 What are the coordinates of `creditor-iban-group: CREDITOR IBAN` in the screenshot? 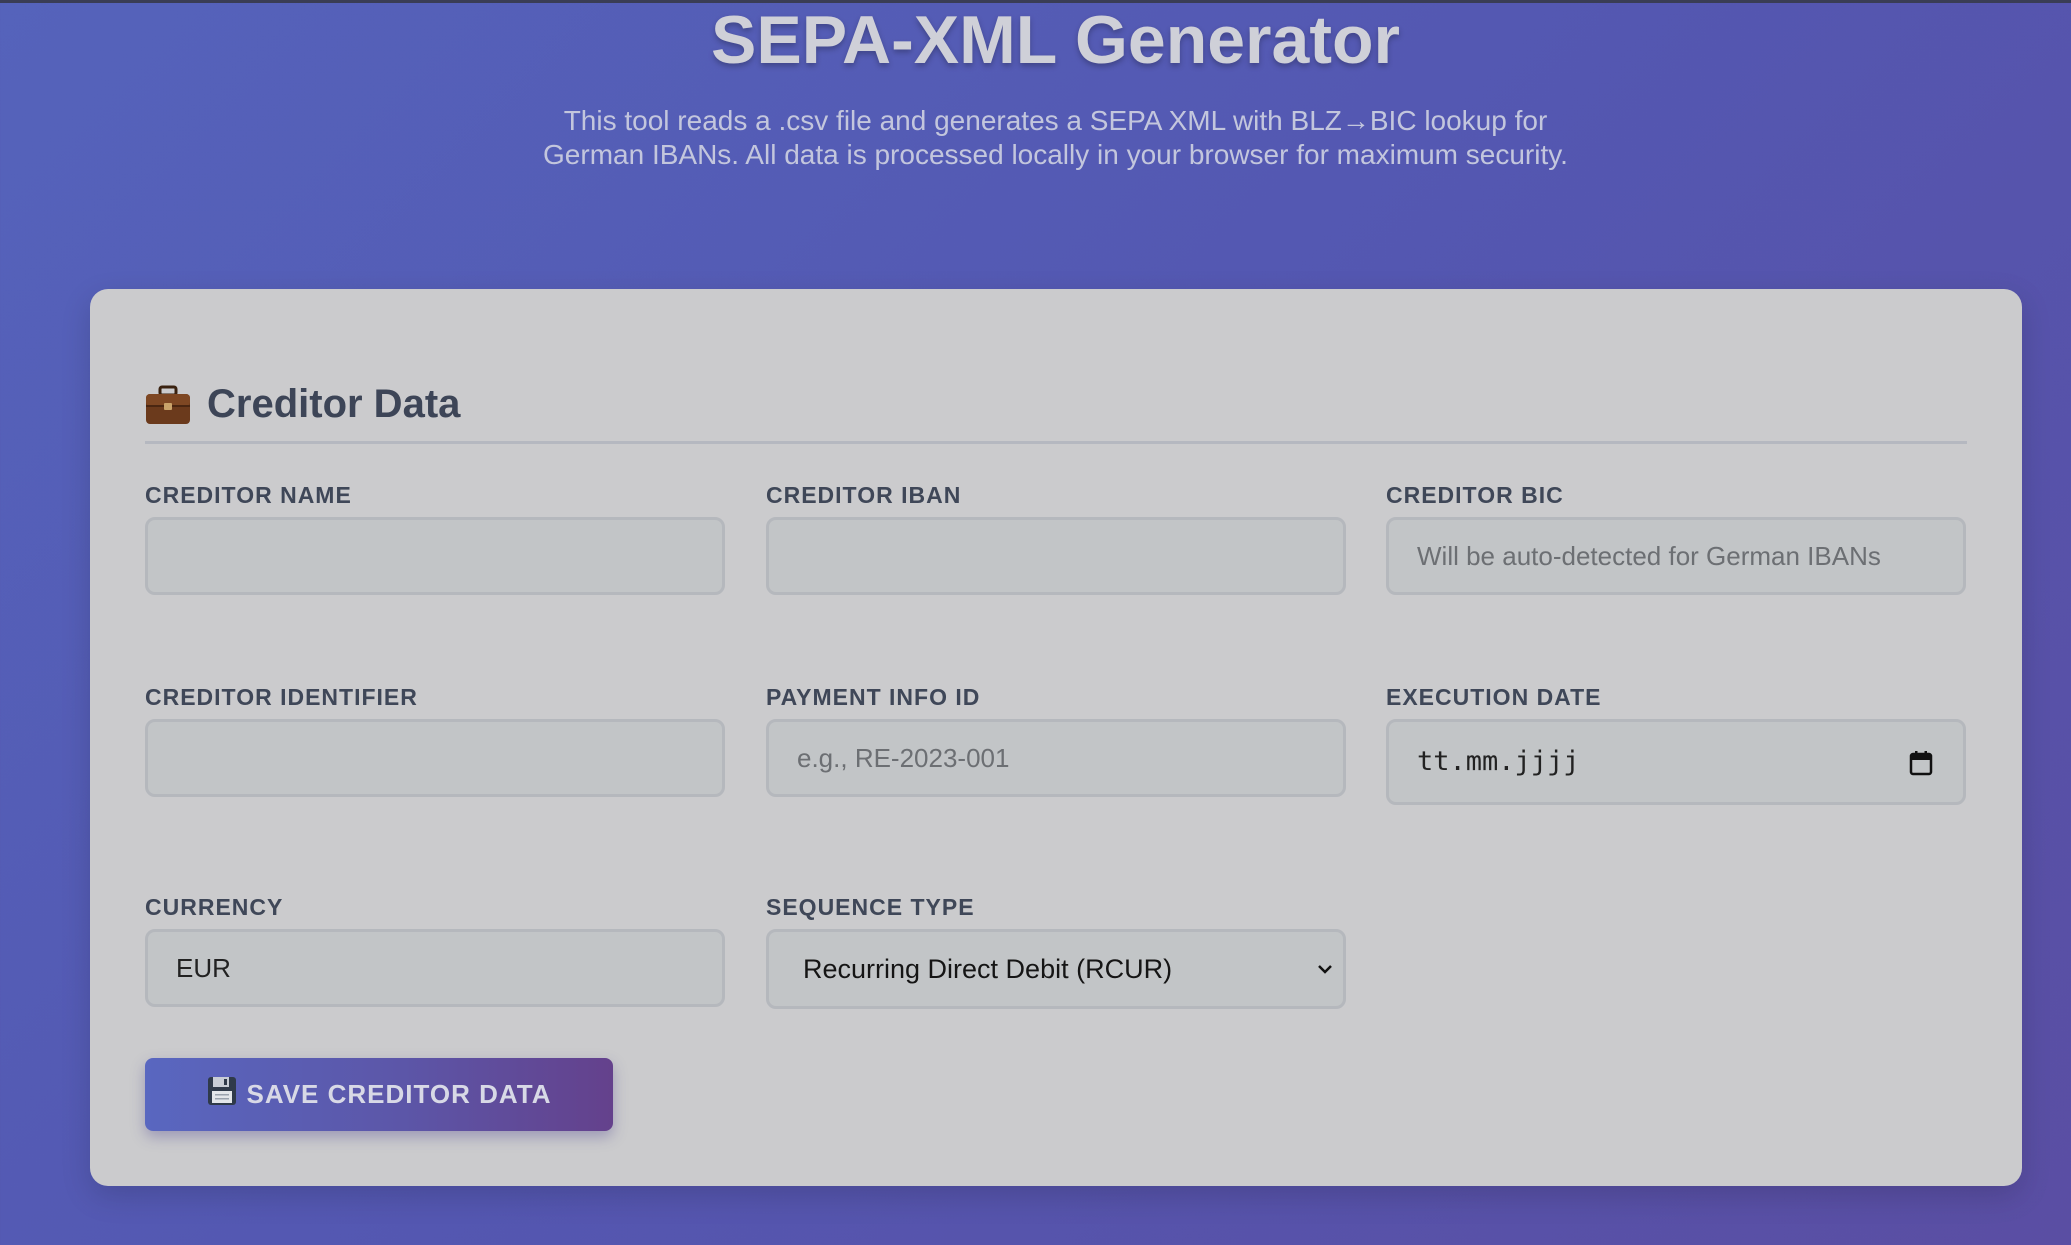 It's located at (1056, 538).